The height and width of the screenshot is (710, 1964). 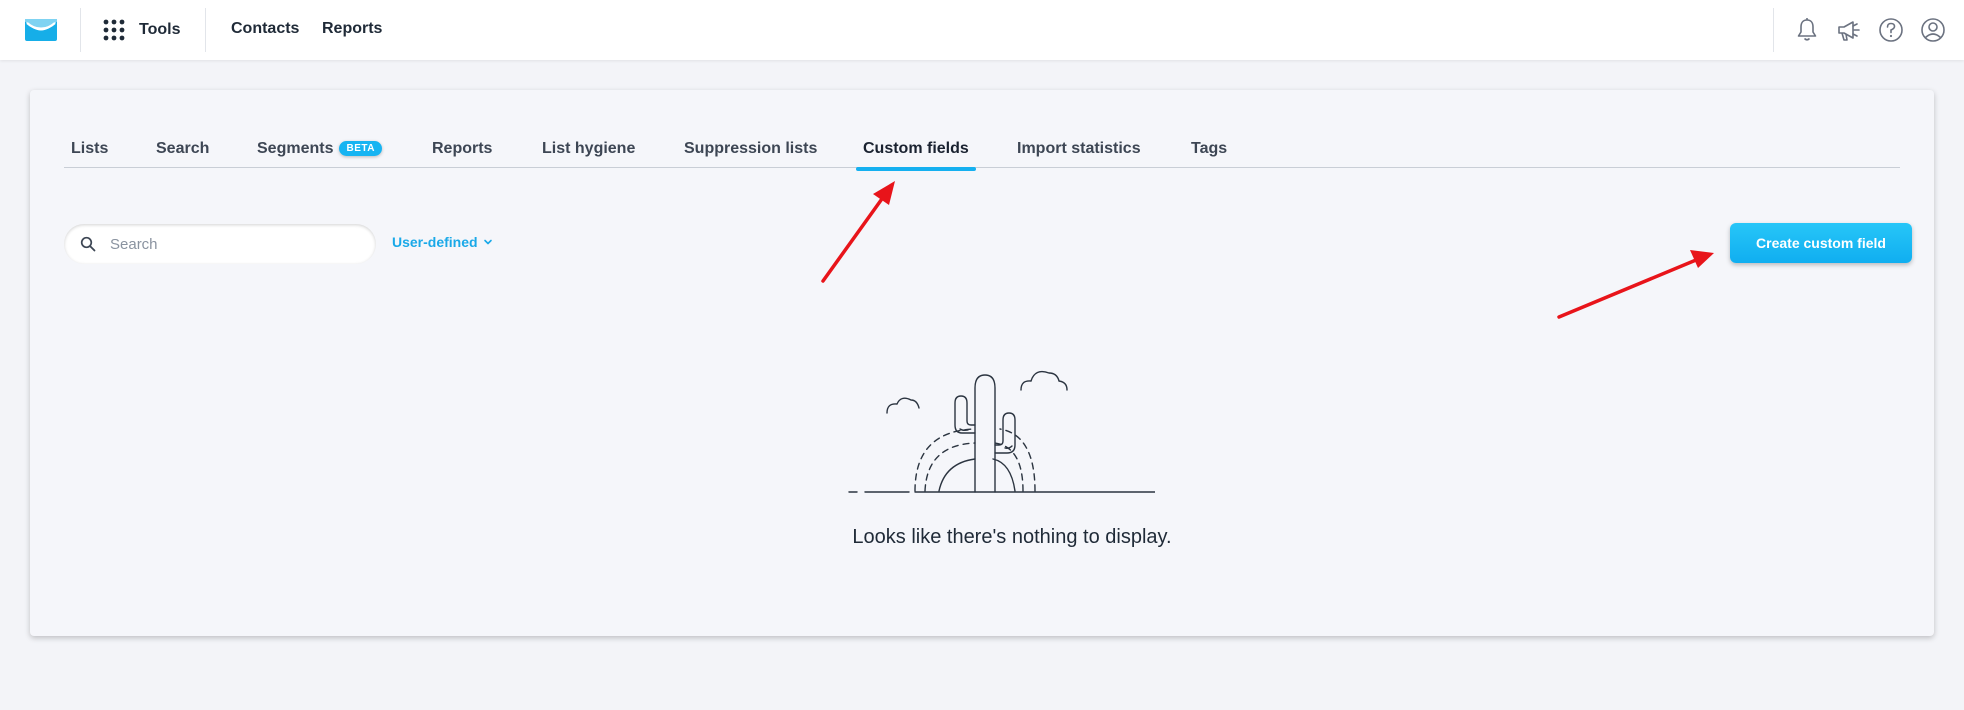 I want to click on search-icon, so click(x=88, y=244).